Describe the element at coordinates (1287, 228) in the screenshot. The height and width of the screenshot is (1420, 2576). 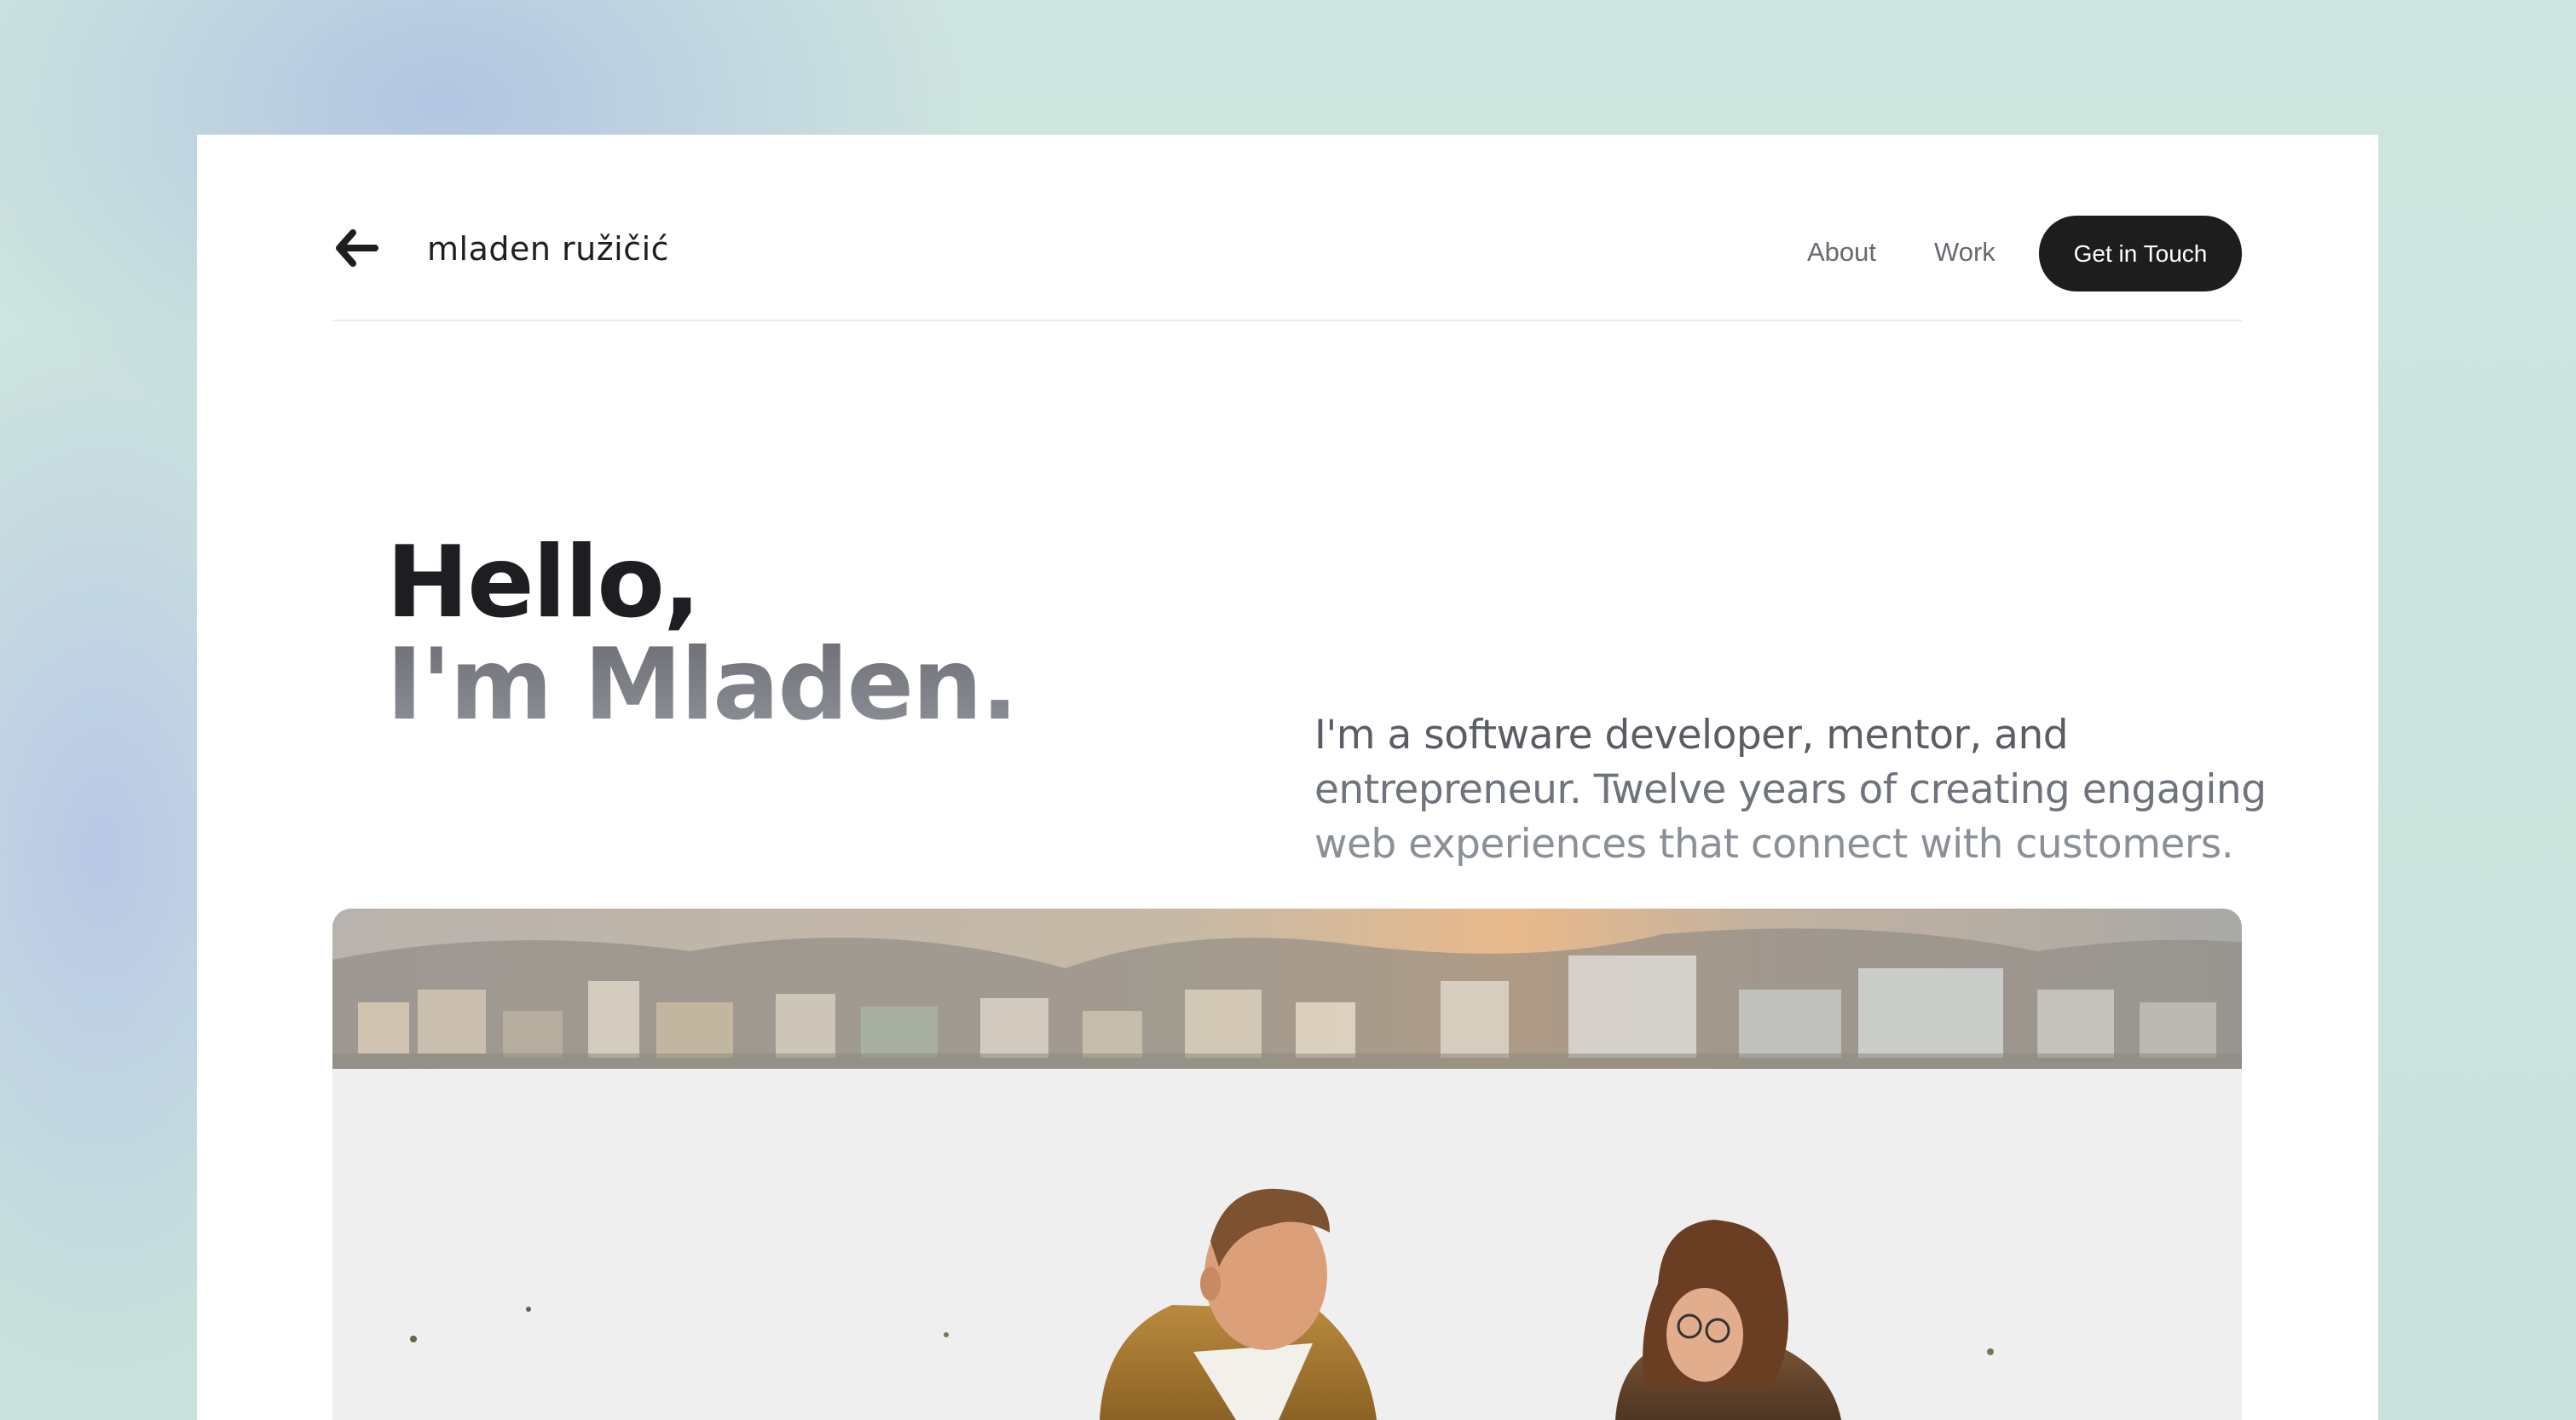
I see `top-navigation: mladen ružičić About Work Get in Touch` at that location.